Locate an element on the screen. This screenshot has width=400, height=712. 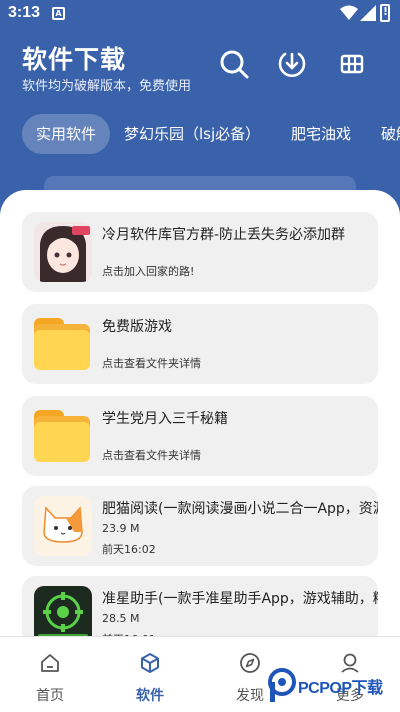
item-title: 免费版游戏 is located at coordinates (137, 327).